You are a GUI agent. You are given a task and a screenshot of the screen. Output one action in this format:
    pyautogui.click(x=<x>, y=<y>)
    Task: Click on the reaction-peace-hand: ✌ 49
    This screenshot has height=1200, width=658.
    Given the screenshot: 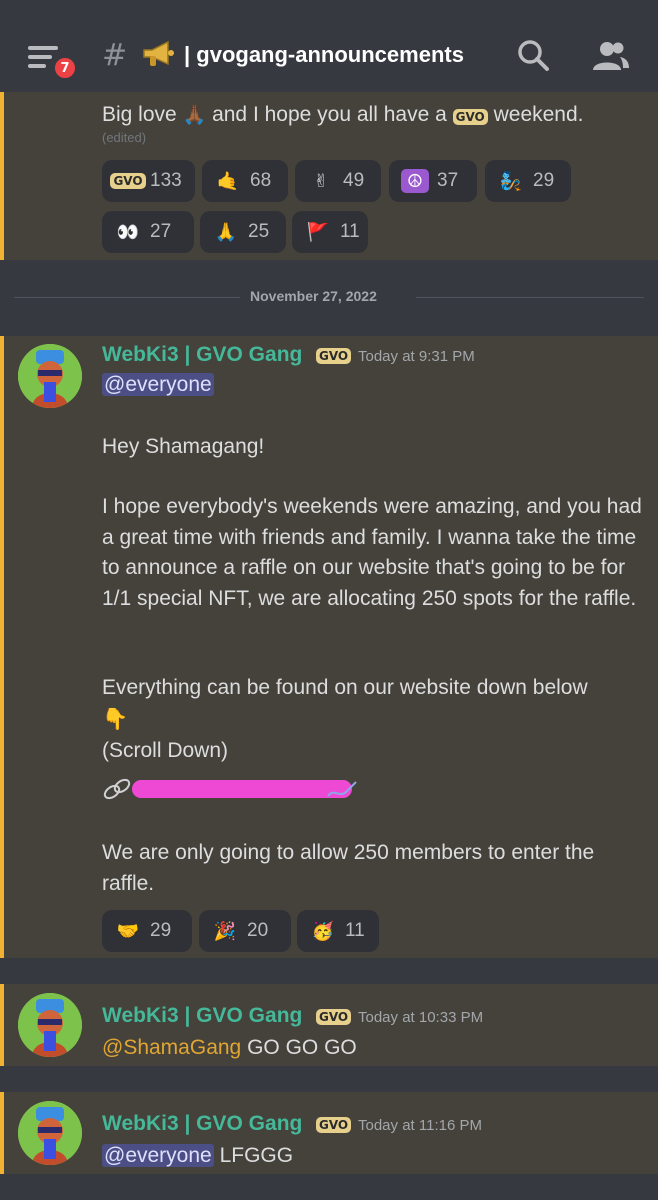 What is the action you would take?
    pyautogui.click(x=338, y=181)
    